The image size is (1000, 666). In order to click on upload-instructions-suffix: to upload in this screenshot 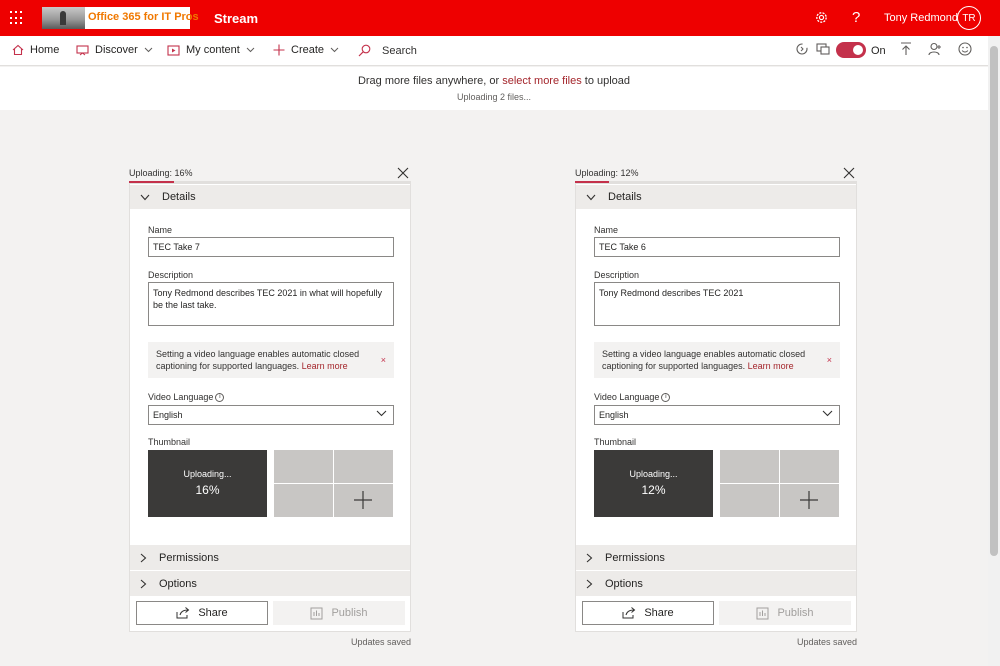, I will do `click(606, 81)`.